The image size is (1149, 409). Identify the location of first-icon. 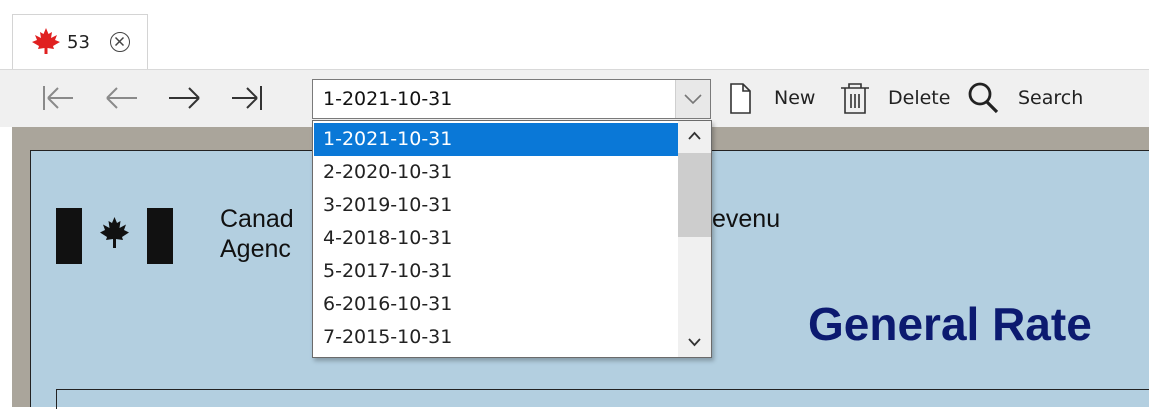
(58, 98).